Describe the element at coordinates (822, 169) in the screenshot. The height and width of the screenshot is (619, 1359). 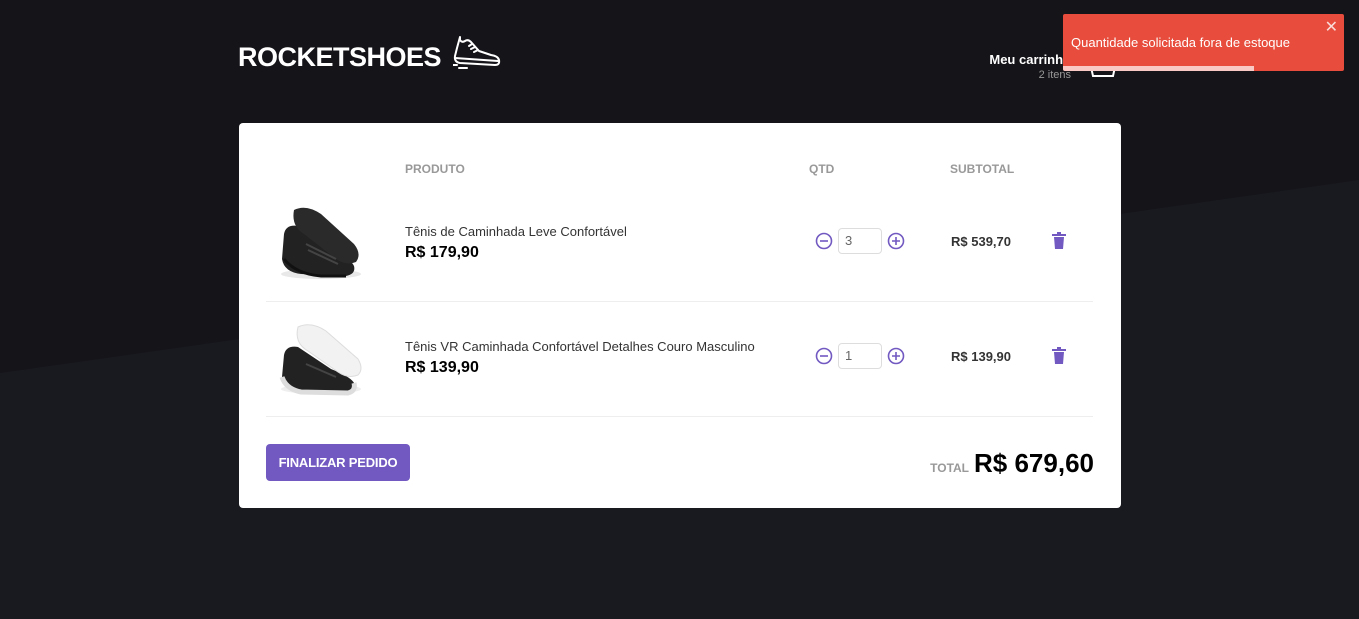
I see `header-qty: QTD` at that location.